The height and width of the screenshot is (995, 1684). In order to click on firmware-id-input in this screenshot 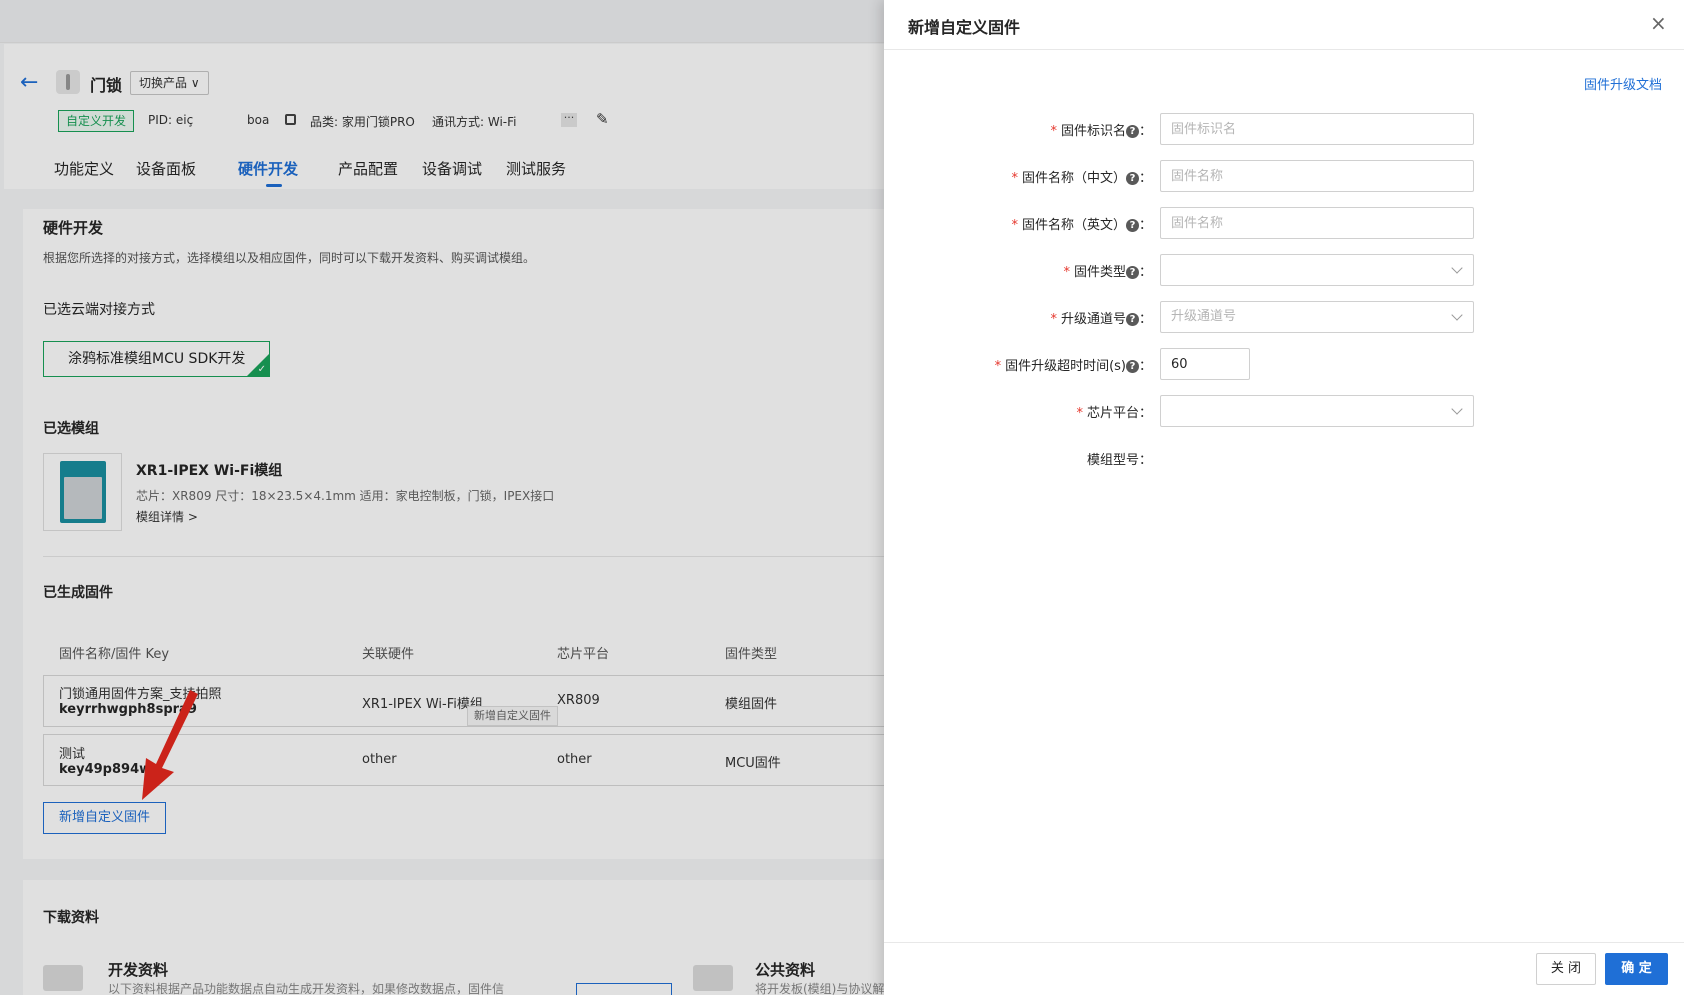, I will do `click(1317, 129)`.